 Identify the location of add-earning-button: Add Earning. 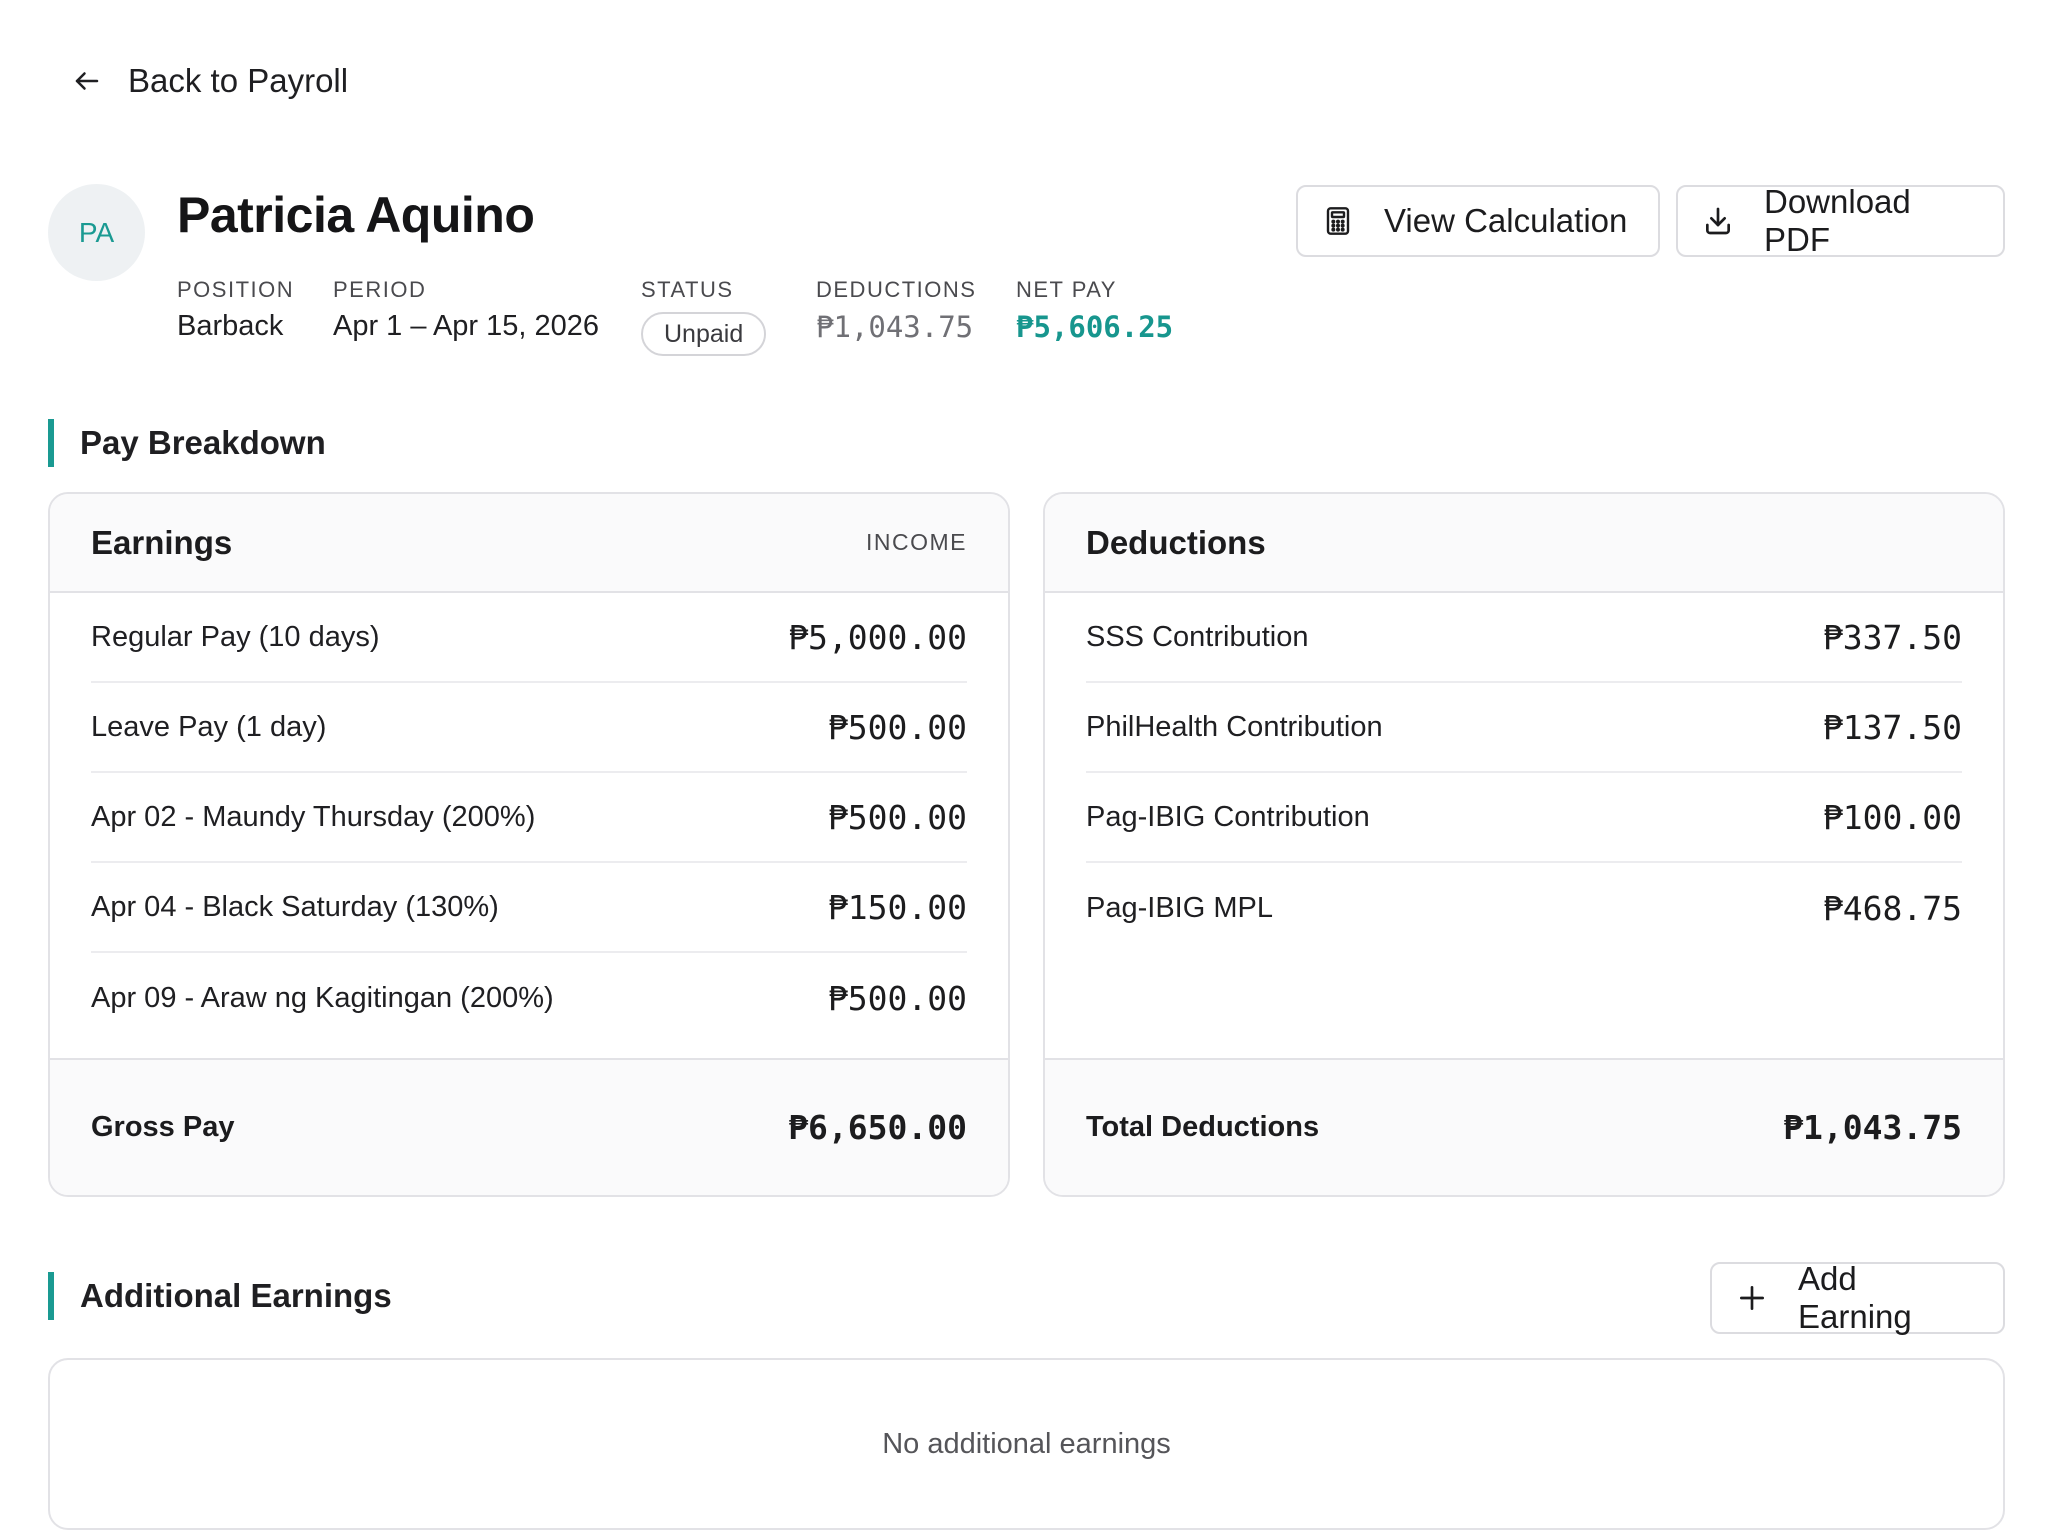
(1857, 1297).